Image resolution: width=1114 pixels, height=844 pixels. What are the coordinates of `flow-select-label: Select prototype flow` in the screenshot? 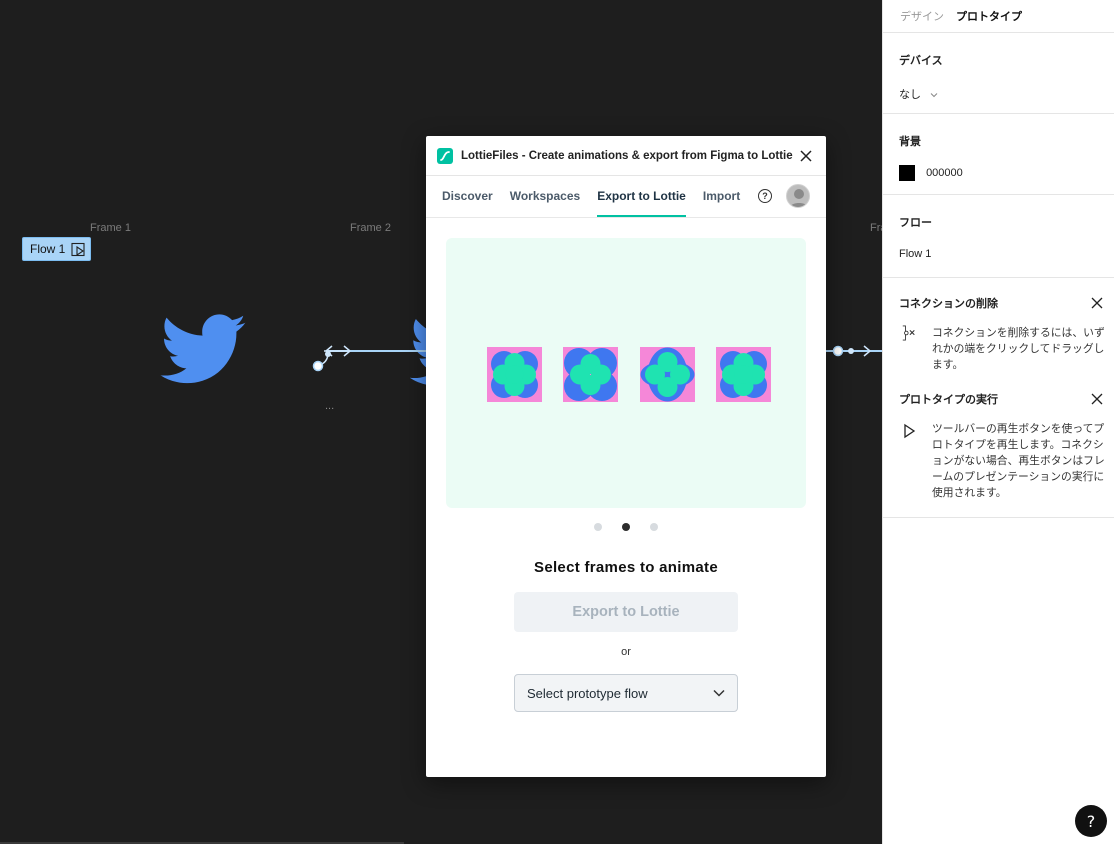 It's located at (587, 693).